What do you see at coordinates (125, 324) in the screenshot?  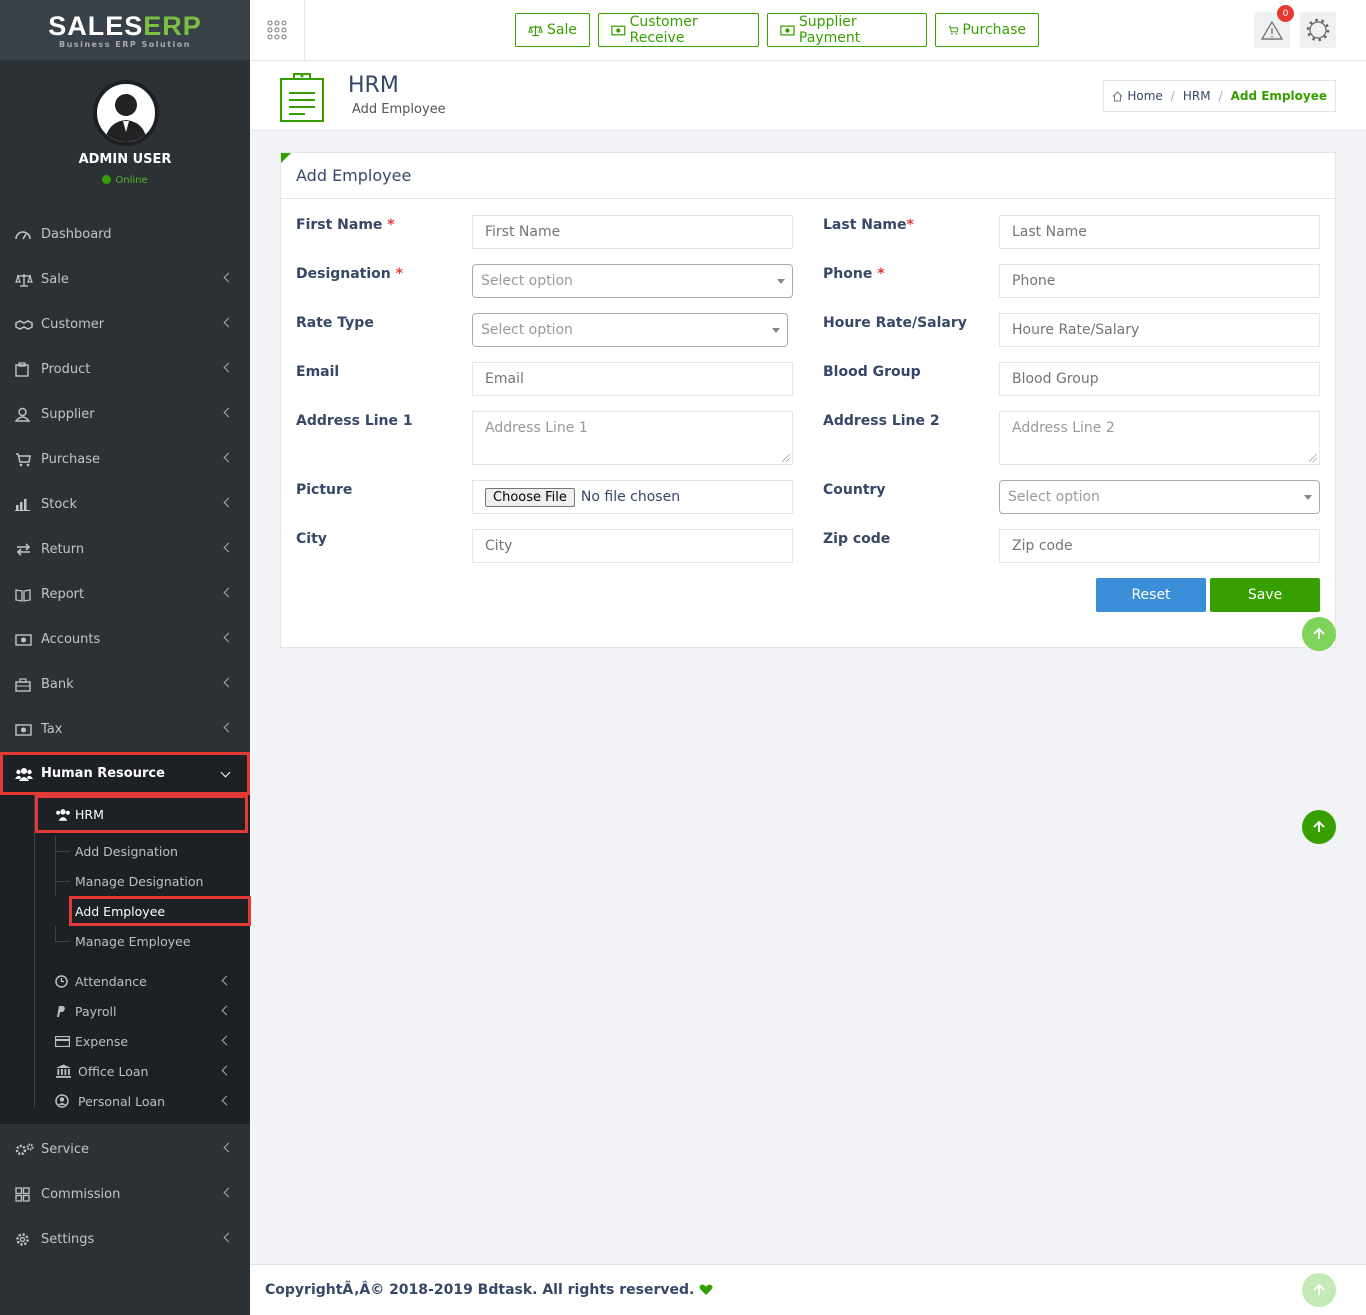 I see `sidebar-item-customer: Customer` at bounding box center [125, 324].